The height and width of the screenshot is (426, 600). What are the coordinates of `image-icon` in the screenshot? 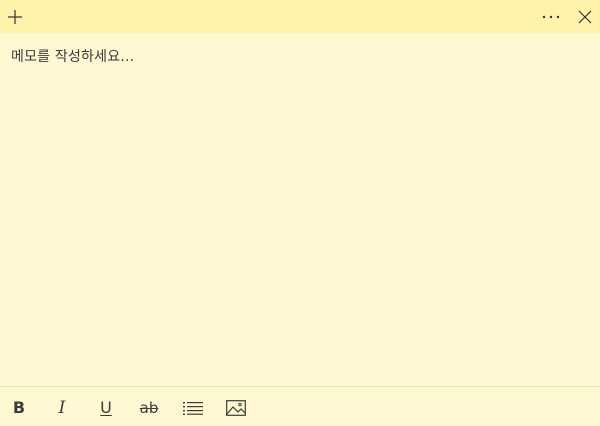 It's located at (236, 408).